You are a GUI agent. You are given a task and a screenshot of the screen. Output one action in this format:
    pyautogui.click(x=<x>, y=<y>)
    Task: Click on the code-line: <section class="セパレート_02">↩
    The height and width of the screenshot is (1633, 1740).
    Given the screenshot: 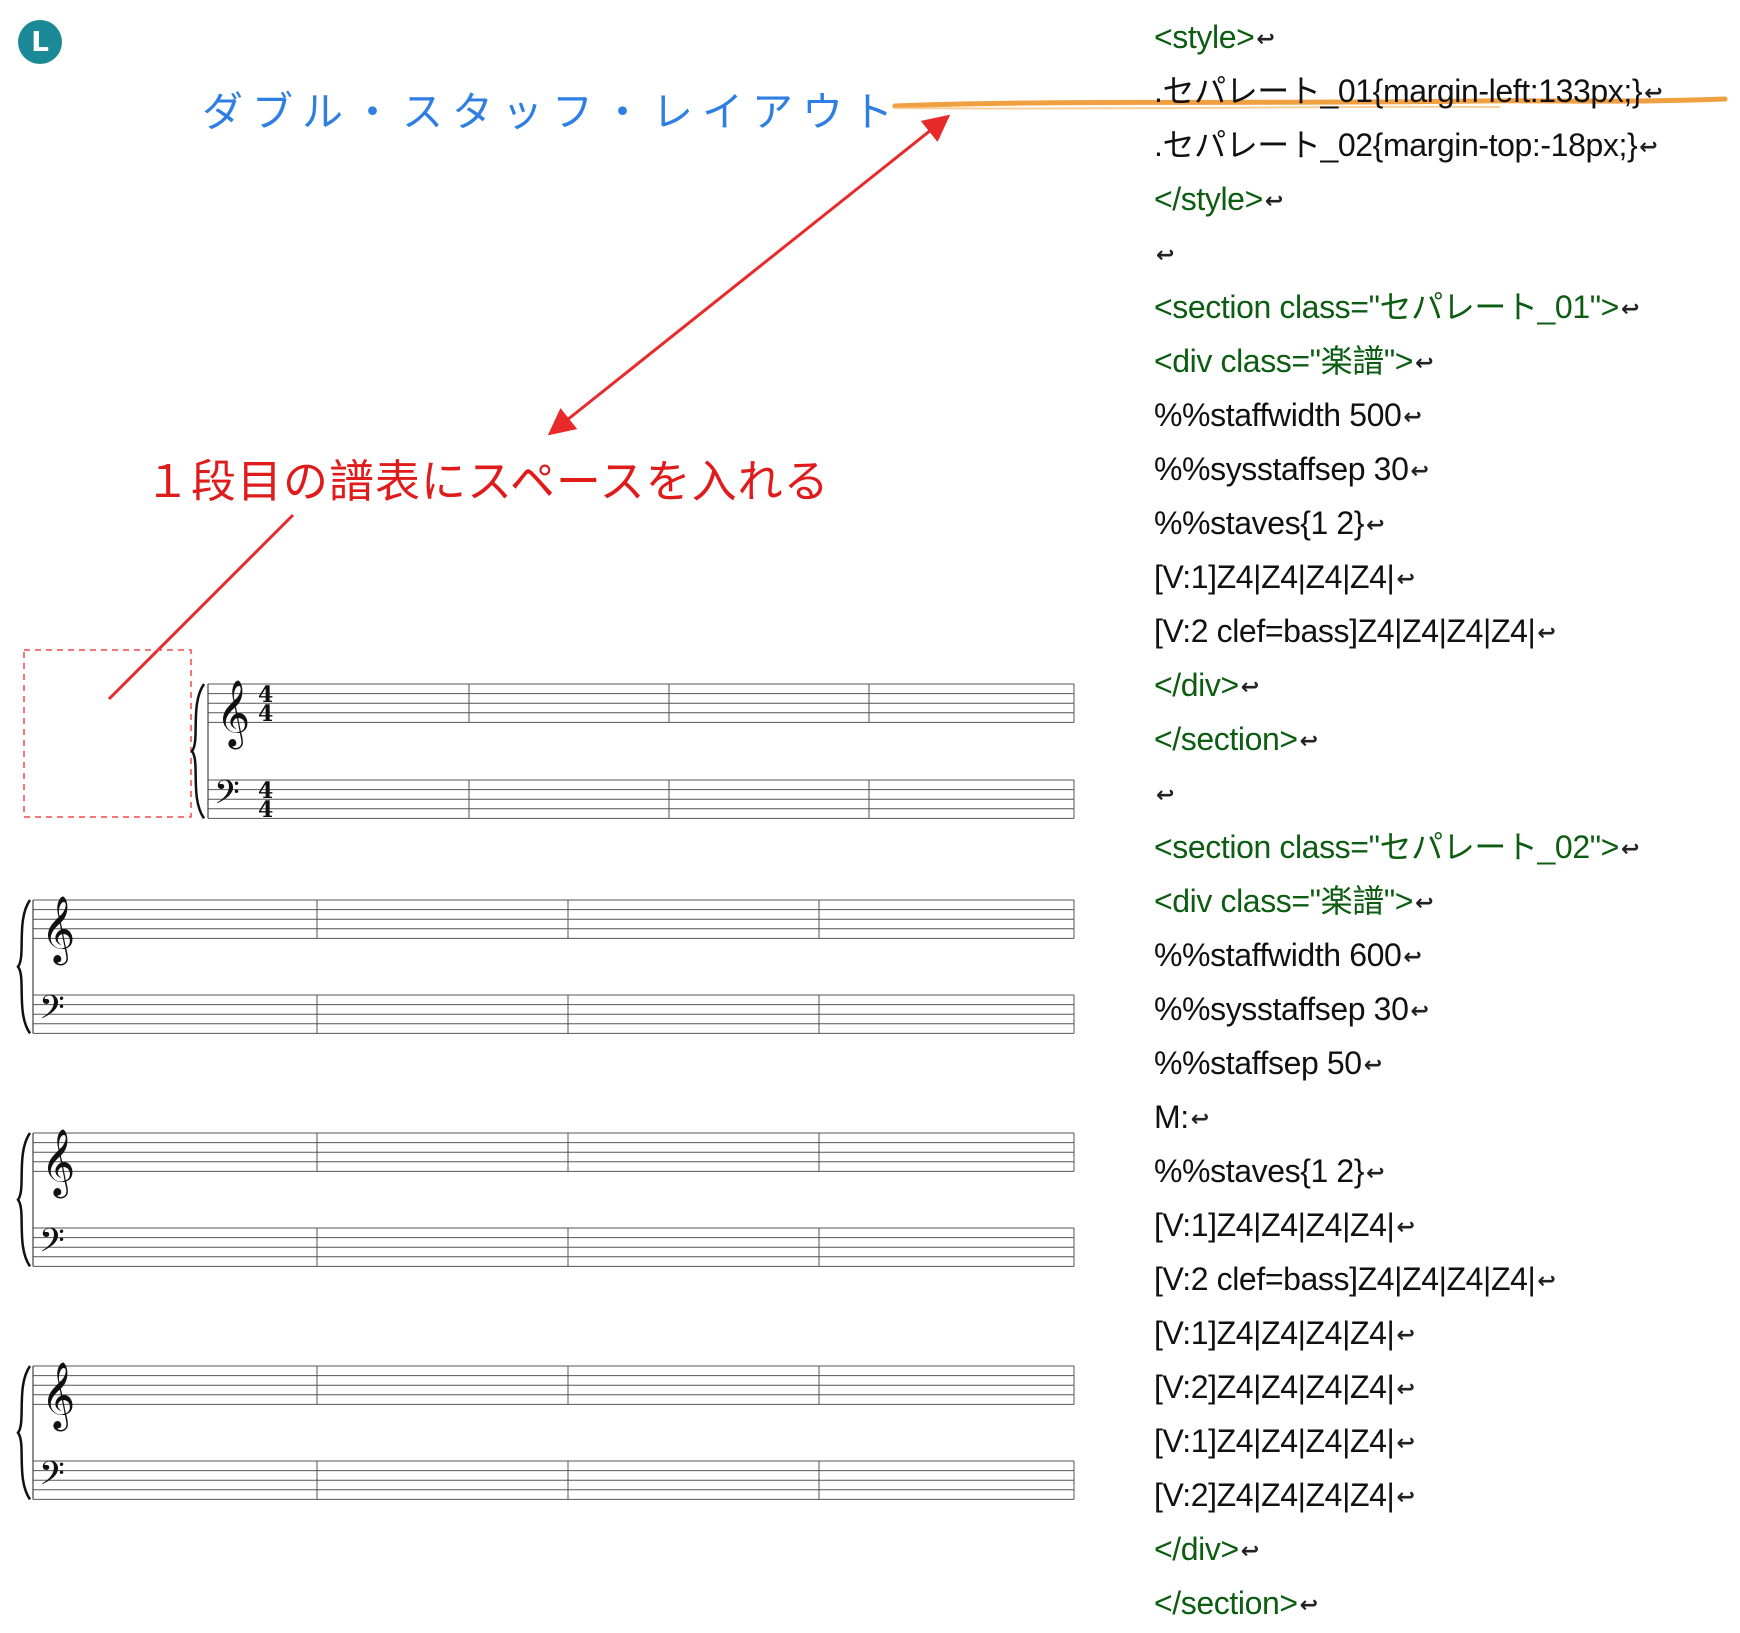 What is the action you would take?
    pyautogui.click(x=1408, y=847)
    